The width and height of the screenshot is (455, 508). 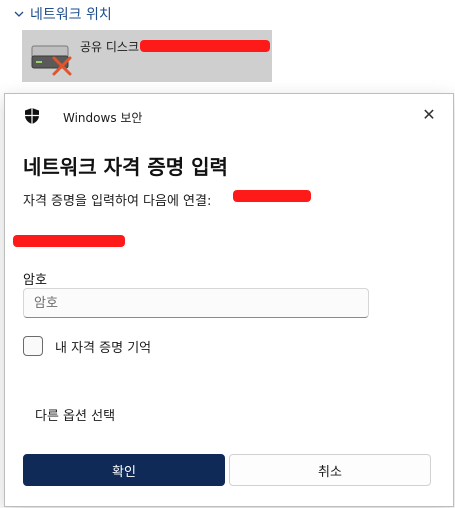 I want to click on chevron-down-icon, so click(x=19, y=14).